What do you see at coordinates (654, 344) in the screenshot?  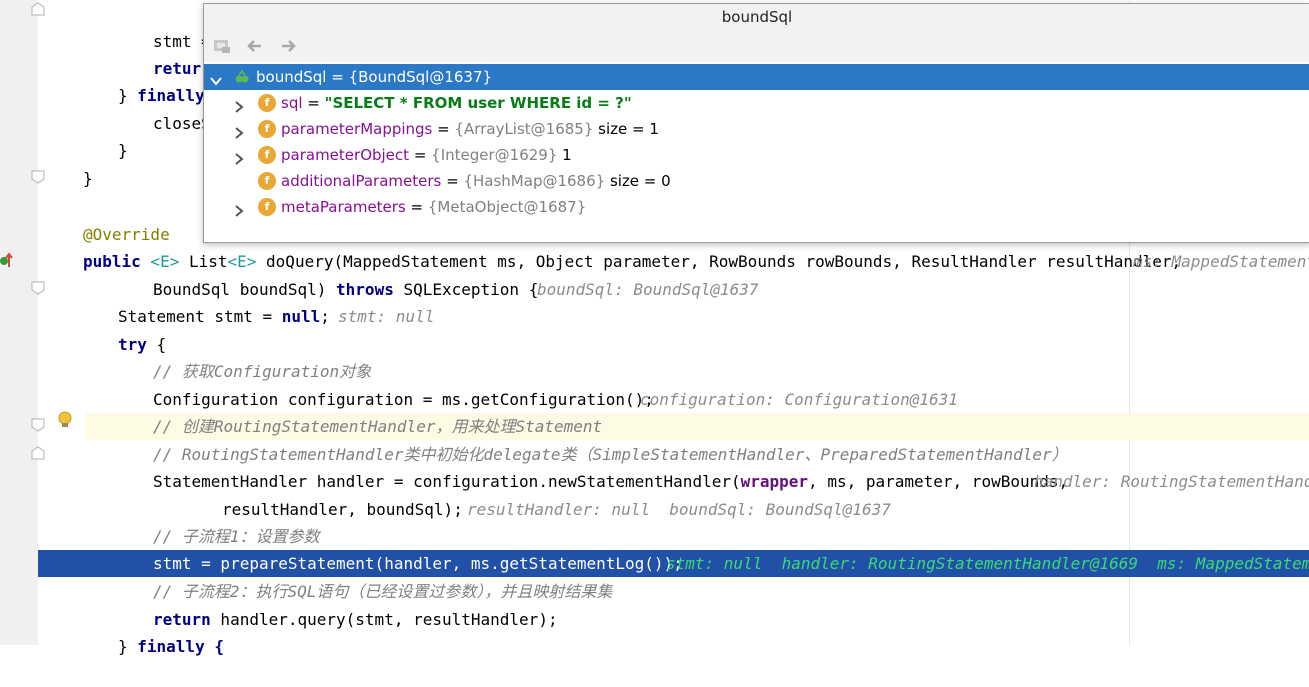 I see `code-line: try {` at bounding box center [654, 344].